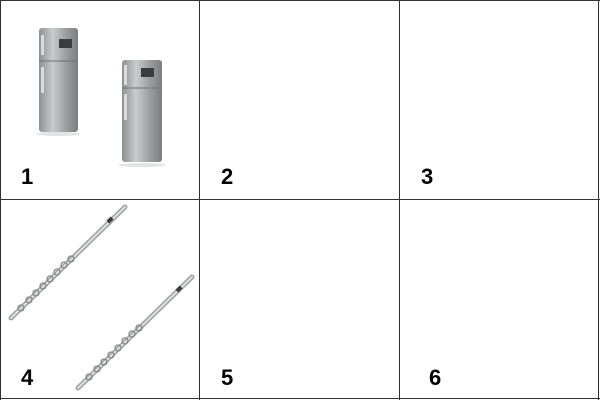 This screenshot has width=600, height=400. Describe the element at coordinates (27, 377) in the screenshot. I see `cell-number: 4` at that location.